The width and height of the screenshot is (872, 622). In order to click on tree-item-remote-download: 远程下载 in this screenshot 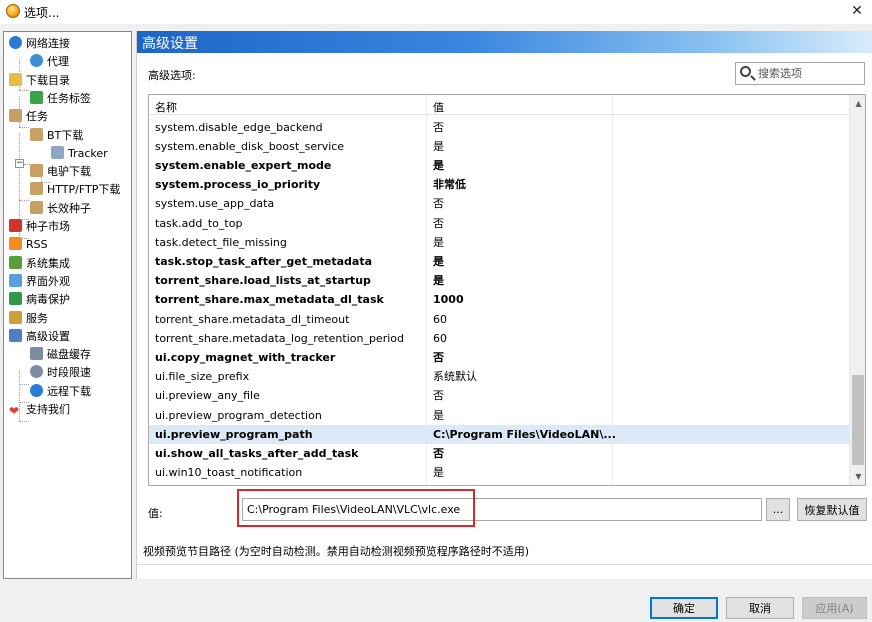, I will do `click(60, 392)`.